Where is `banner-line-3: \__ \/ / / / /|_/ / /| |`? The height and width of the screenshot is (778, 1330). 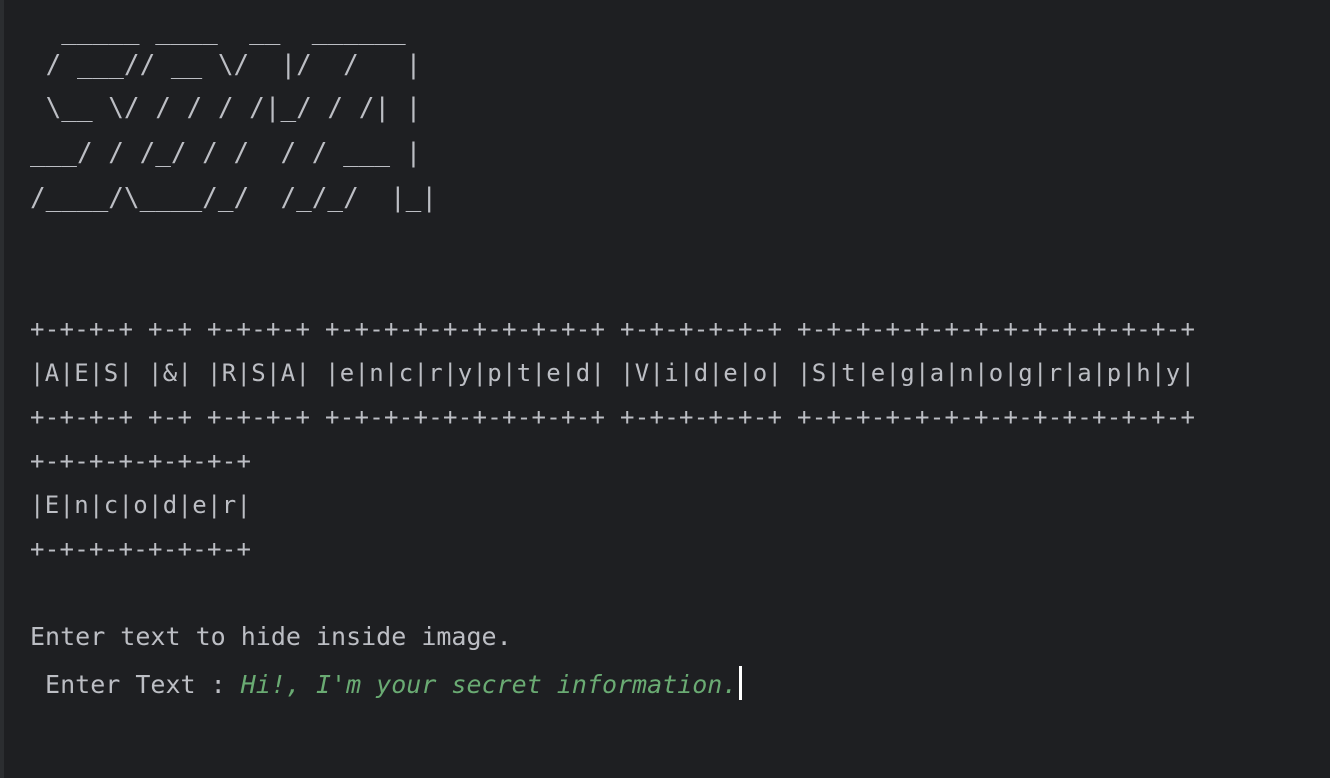
banner-line-3: \__ \/ / / / /|_/ / /| | is located at coordinates (226, 108).